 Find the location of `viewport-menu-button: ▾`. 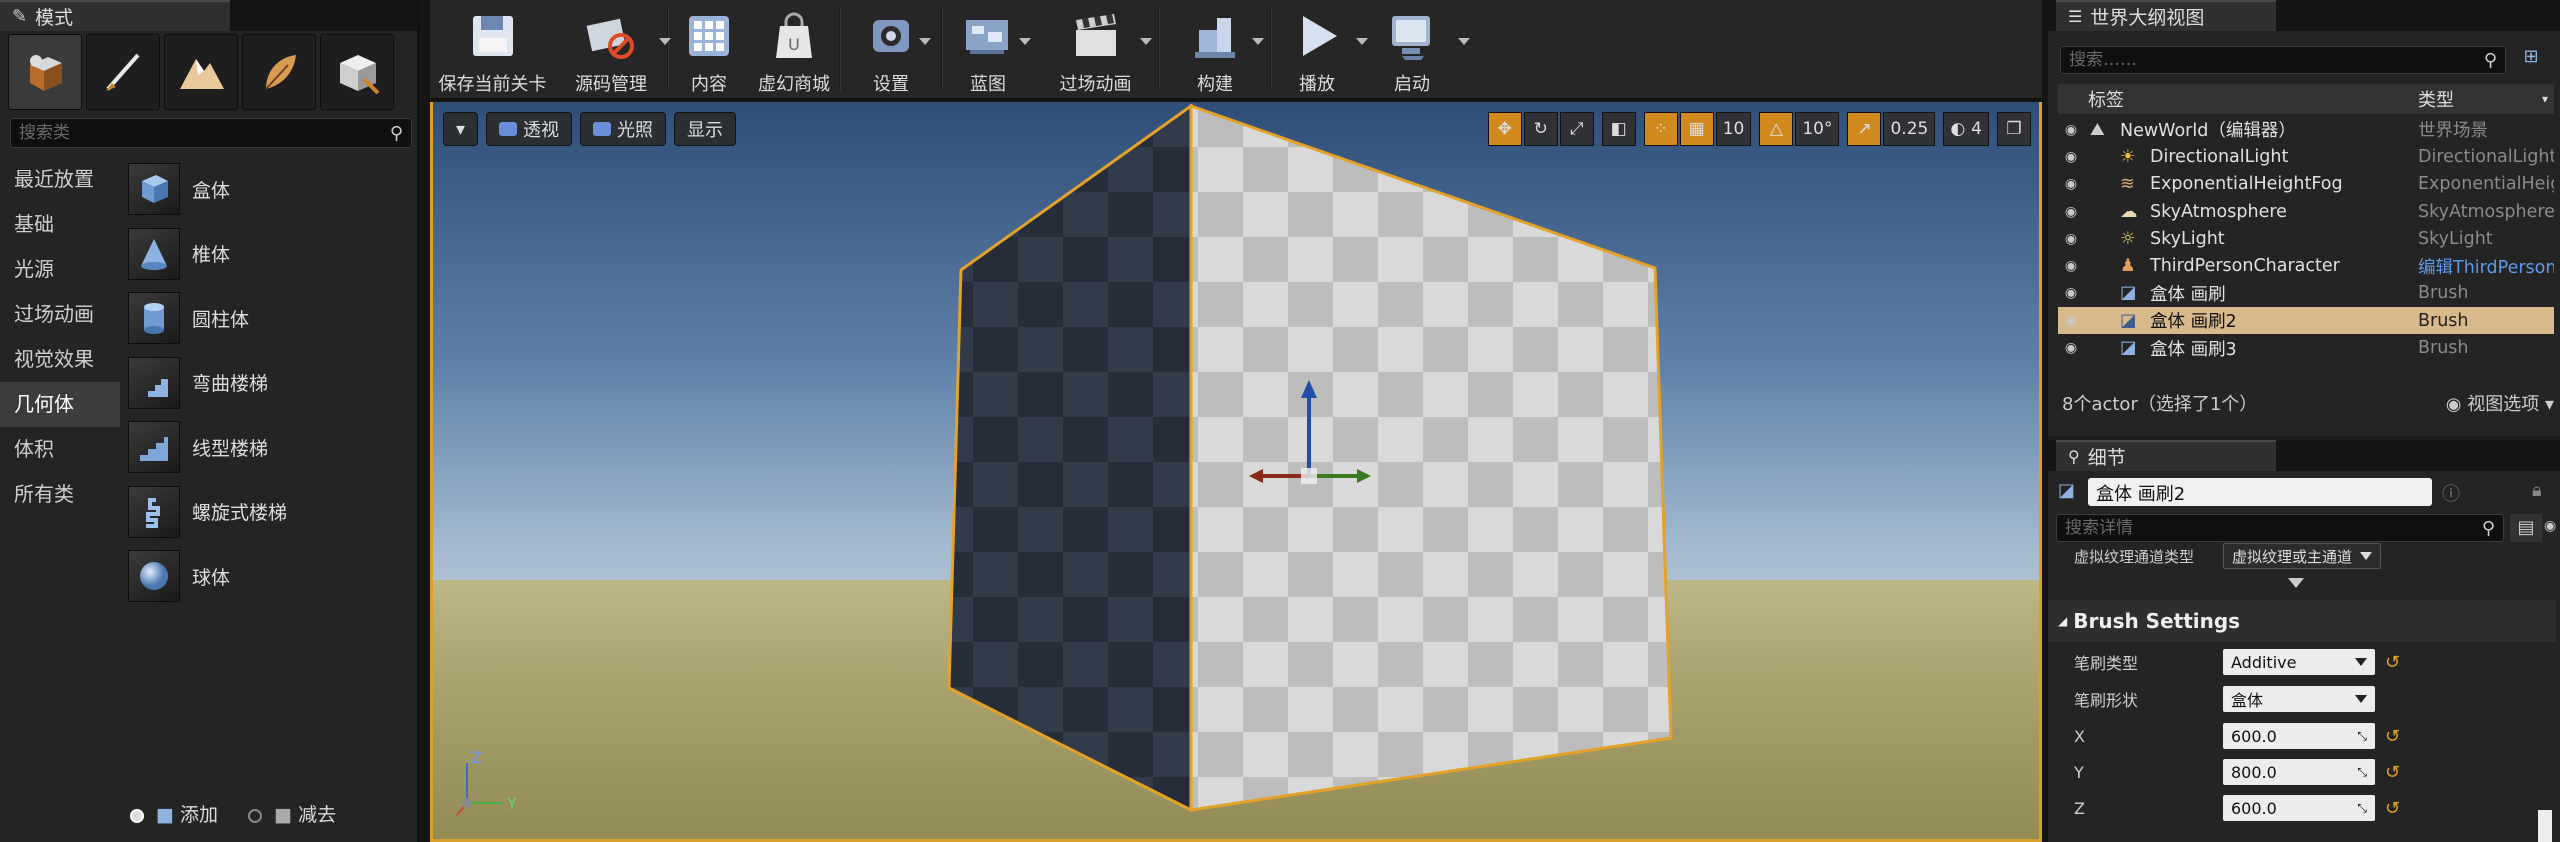

viewport-menu-button: ▾ is located at coordinates (461, 129).